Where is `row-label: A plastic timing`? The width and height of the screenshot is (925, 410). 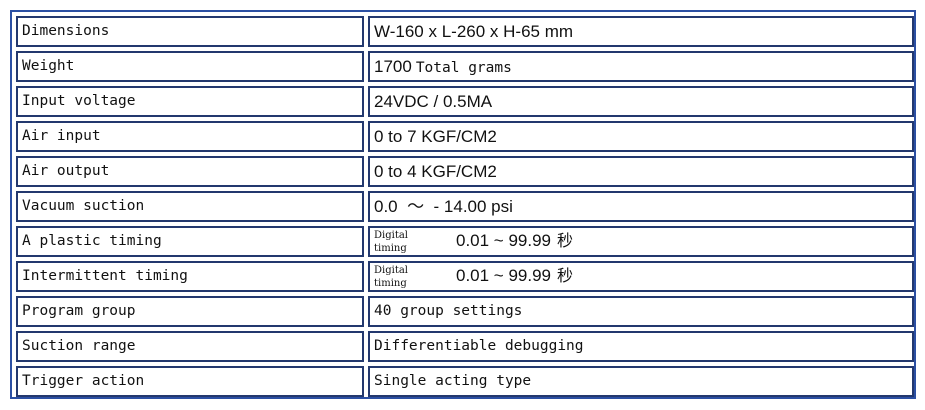
row-label: A plastic timing is located at coordinates (190, 241).